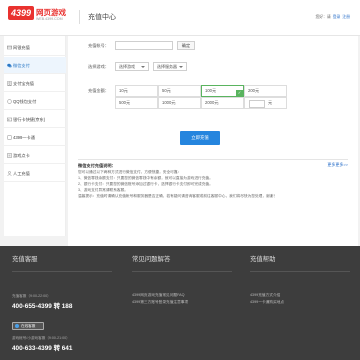  What do you see at coordinates (239, 93) in the screenshot?
I see `check-icon: ✓` at bounding box center [239, 93].